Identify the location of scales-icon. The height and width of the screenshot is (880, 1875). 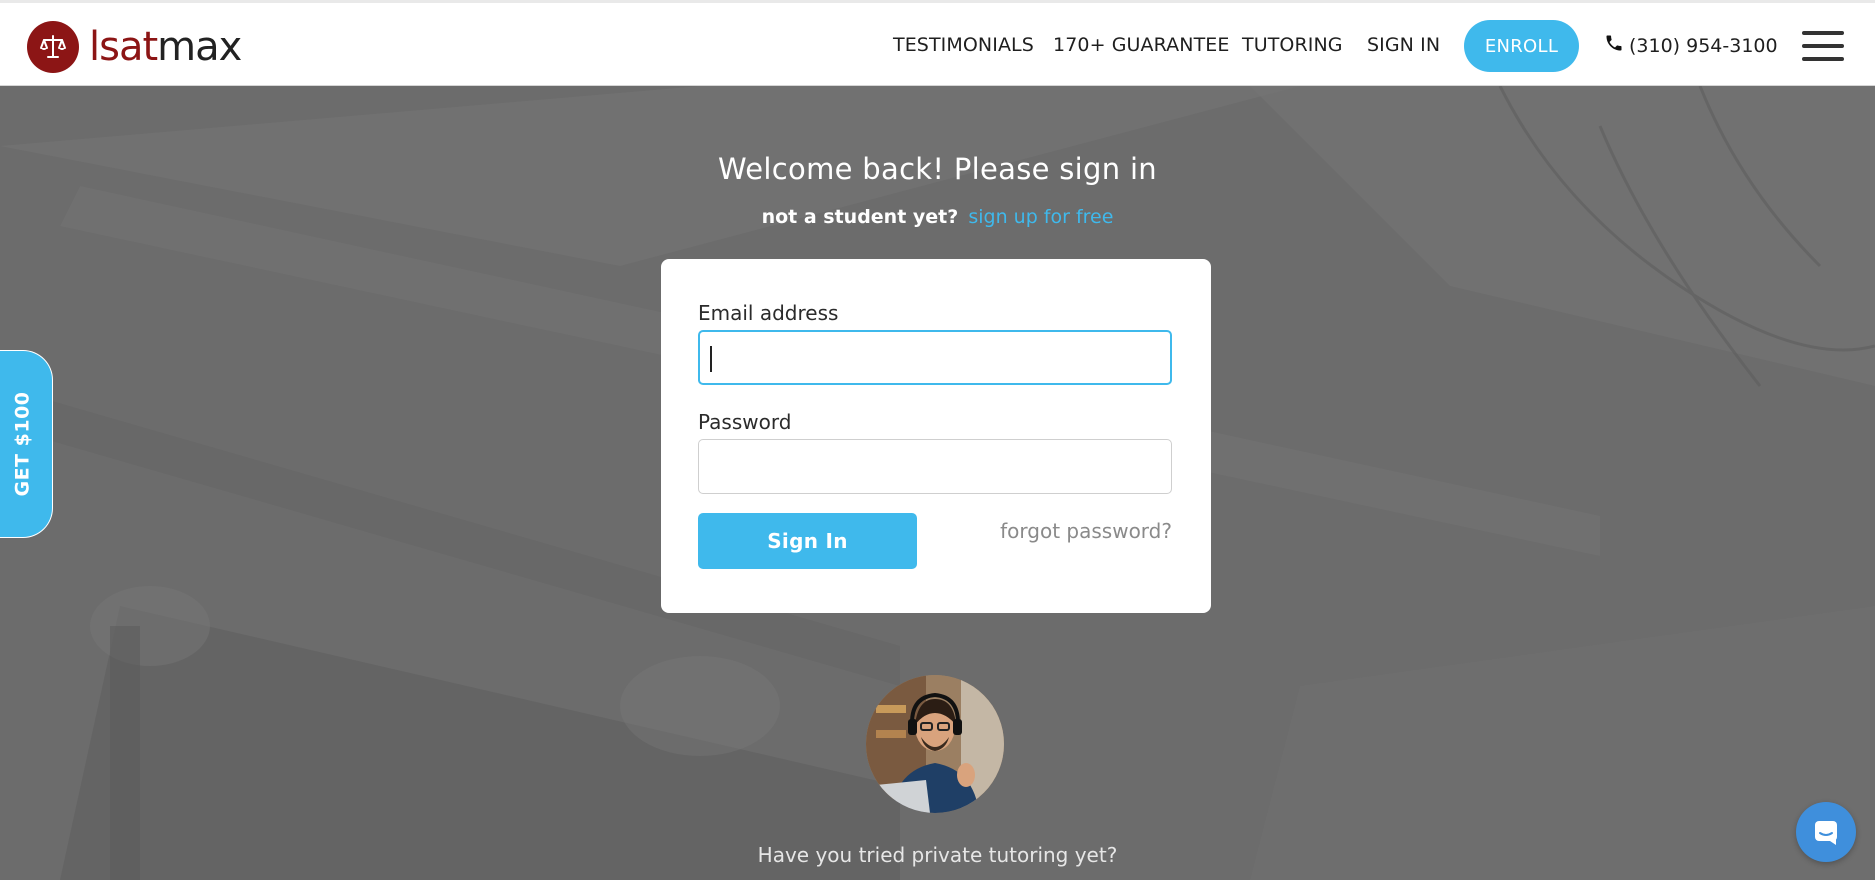
(53, 47).